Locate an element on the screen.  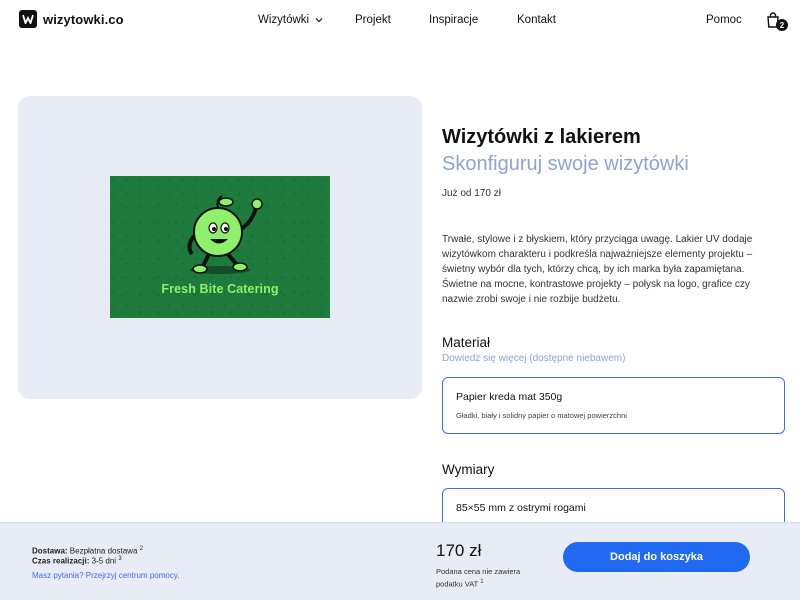
learn-more-link: Dowiedz się więcej (dostępne niebawem) is located at coordinates (533, 358).